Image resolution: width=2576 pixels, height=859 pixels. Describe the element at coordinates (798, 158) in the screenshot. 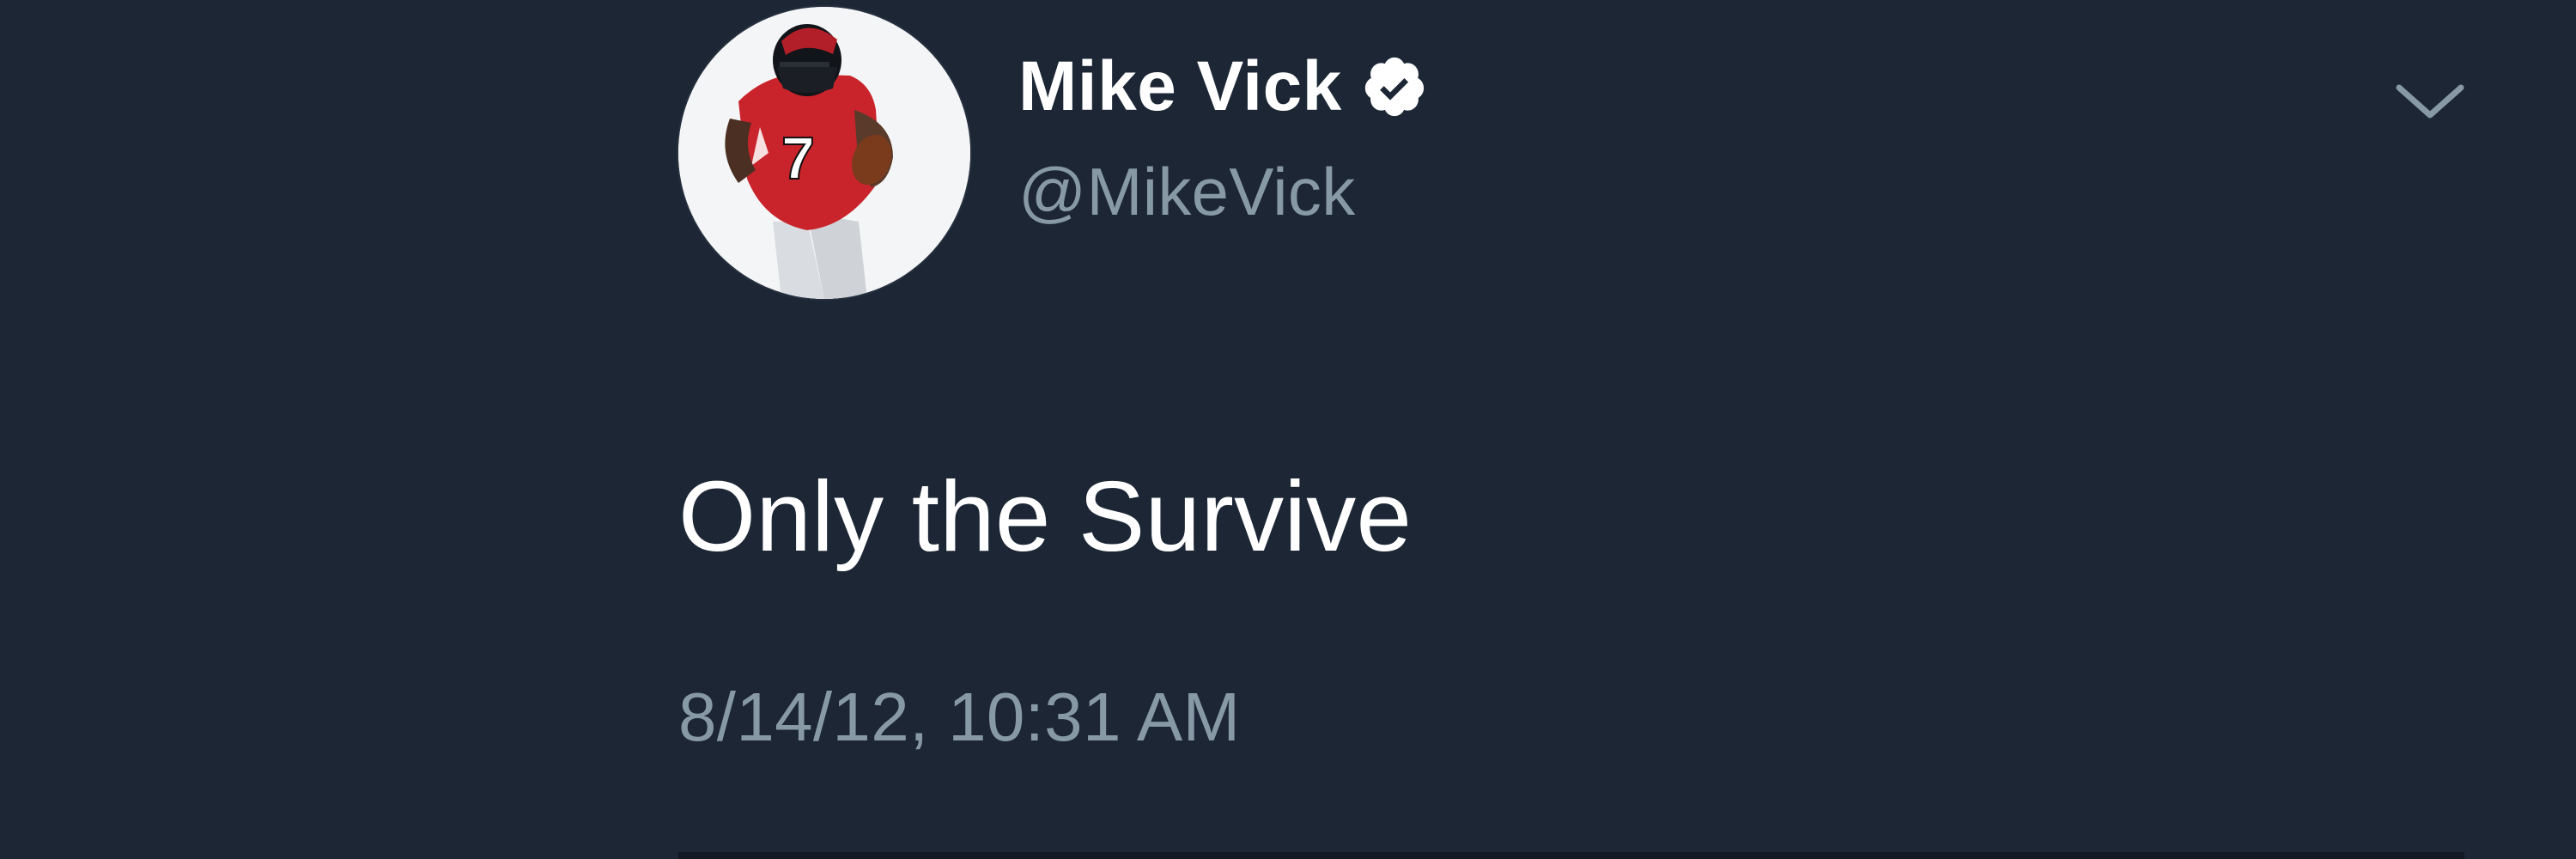

I see `svg-text: 7` at that location.